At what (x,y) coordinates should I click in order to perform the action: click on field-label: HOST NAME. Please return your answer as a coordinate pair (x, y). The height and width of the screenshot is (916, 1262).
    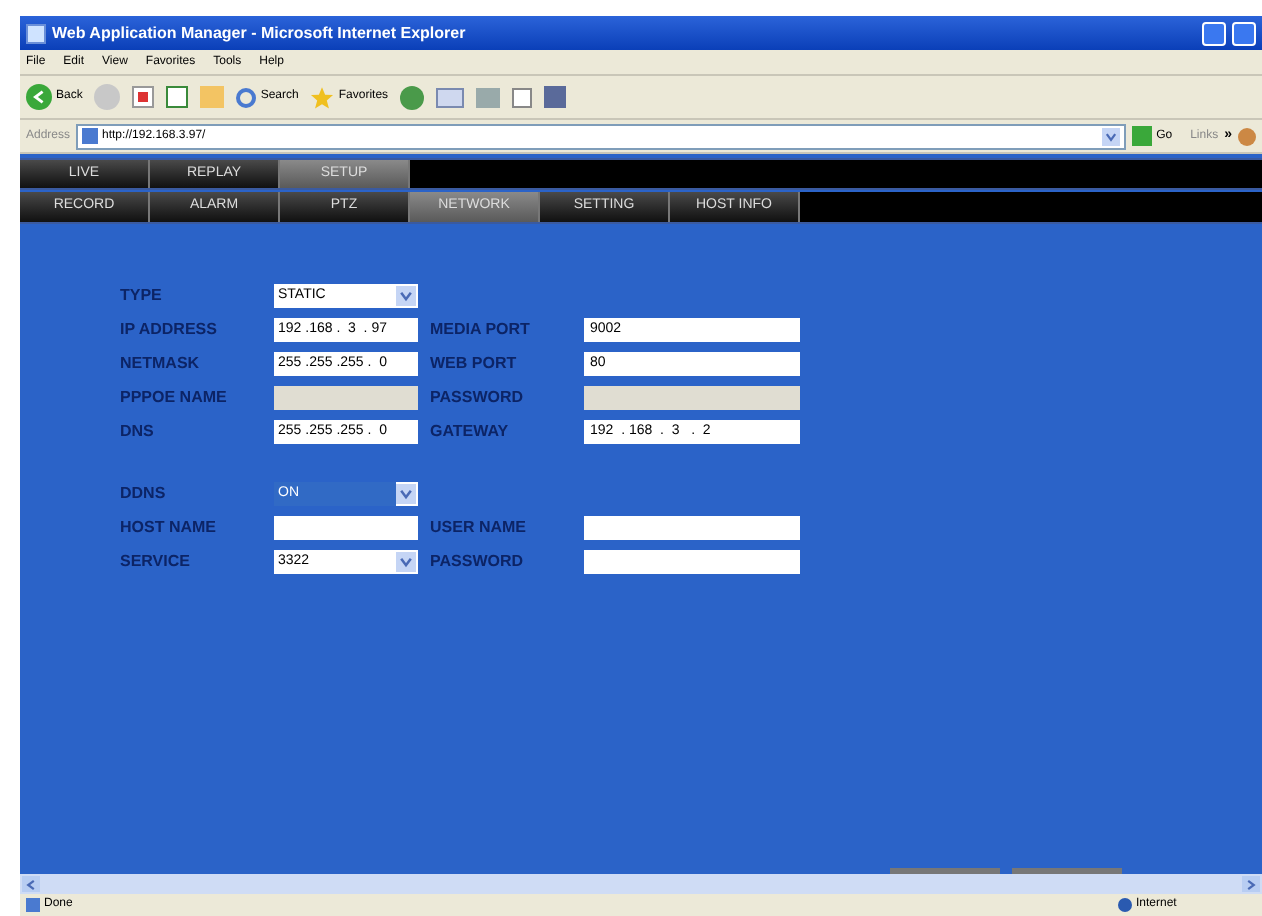
    Looking at the image, I should click on (169, 528).